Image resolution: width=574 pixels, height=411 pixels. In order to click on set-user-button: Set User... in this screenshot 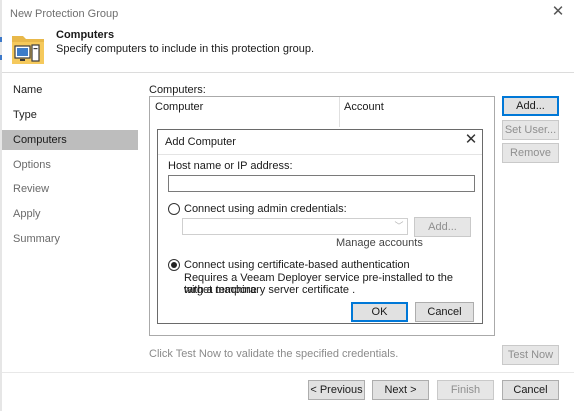, I will do `click(530, 130)`.